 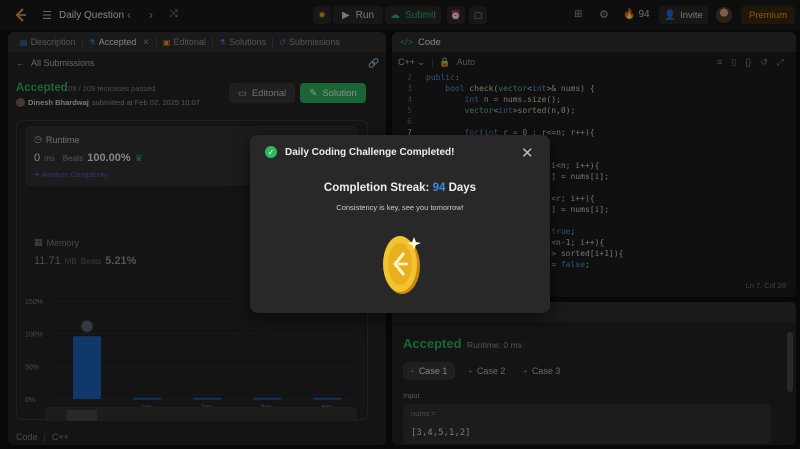 What do you see at coordinates (527, 153) in the screenshot?
I see `close-icon: ✕` at bounding box center [527, 153].